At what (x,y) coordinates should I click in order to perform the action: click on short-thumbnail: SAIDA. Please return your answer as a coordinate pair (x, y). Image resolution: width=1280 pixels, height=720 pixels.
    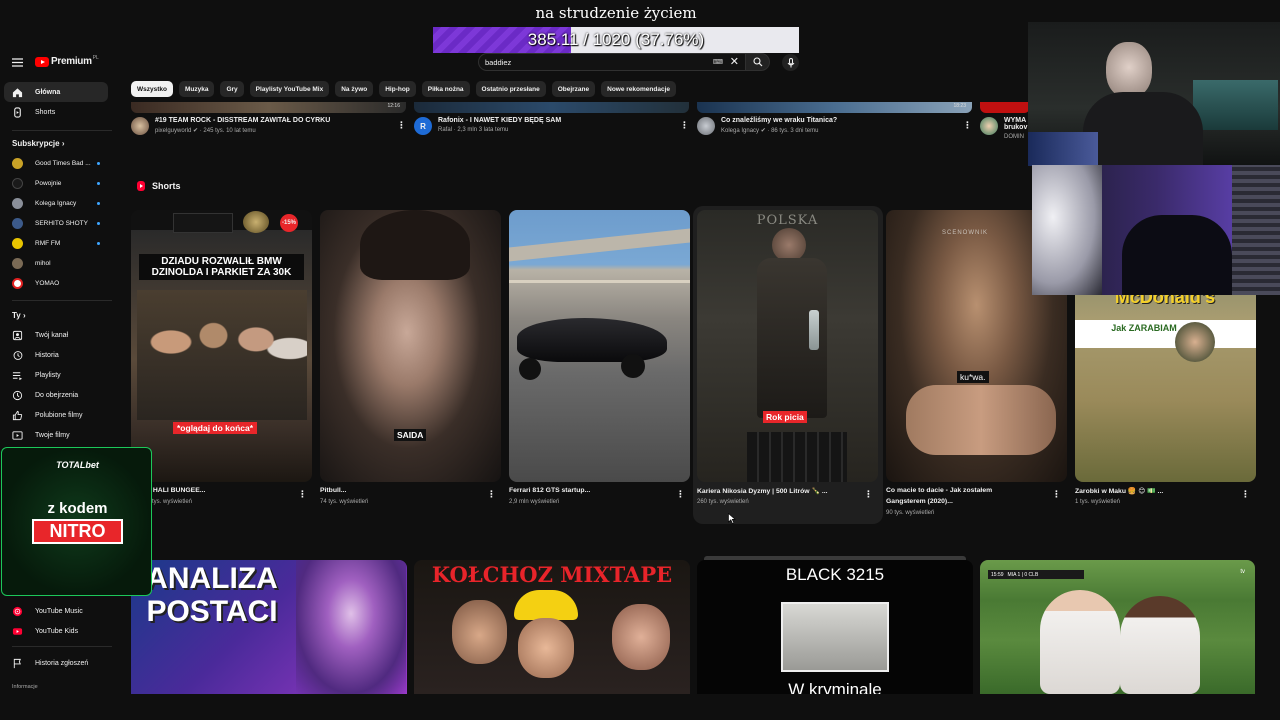
    Looking at the image, I should click on (410, 346).